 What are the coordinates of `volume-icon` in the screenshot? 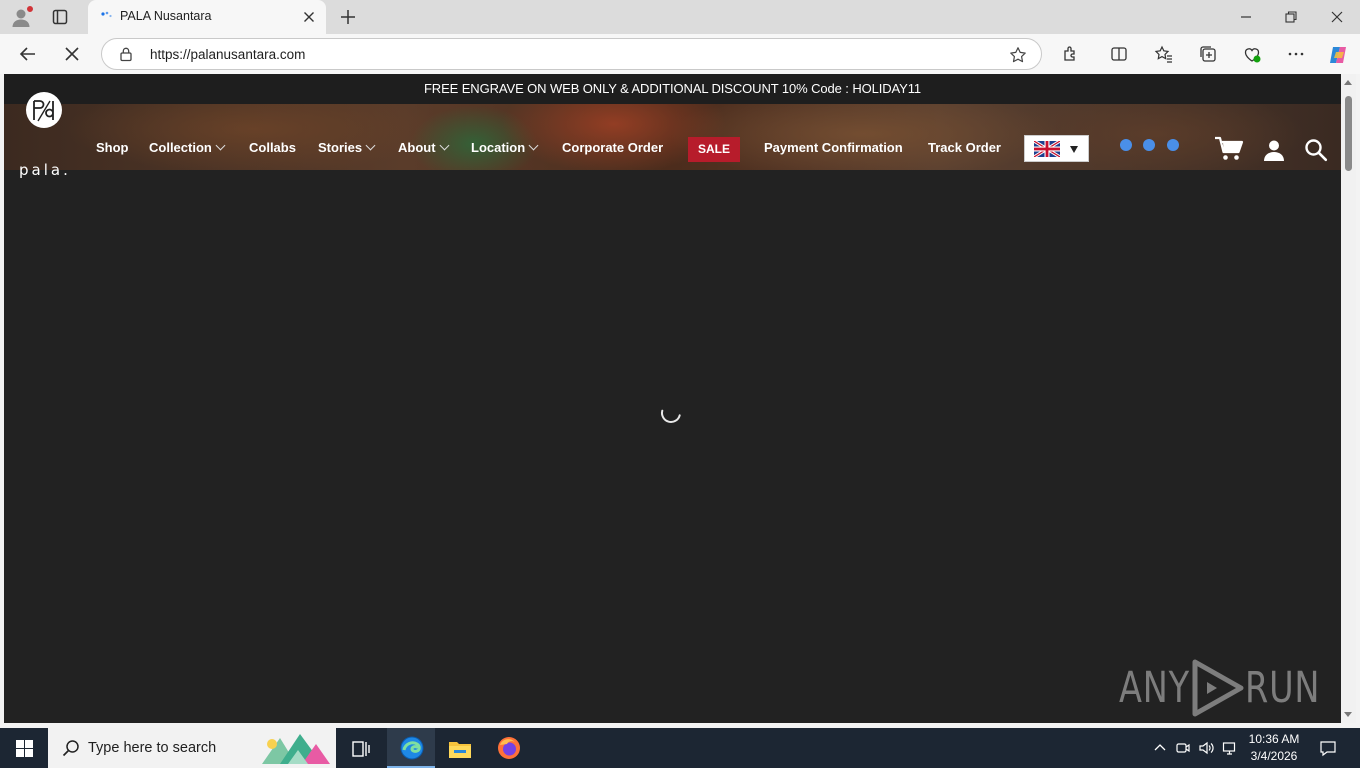 It's located at (1206, 748).